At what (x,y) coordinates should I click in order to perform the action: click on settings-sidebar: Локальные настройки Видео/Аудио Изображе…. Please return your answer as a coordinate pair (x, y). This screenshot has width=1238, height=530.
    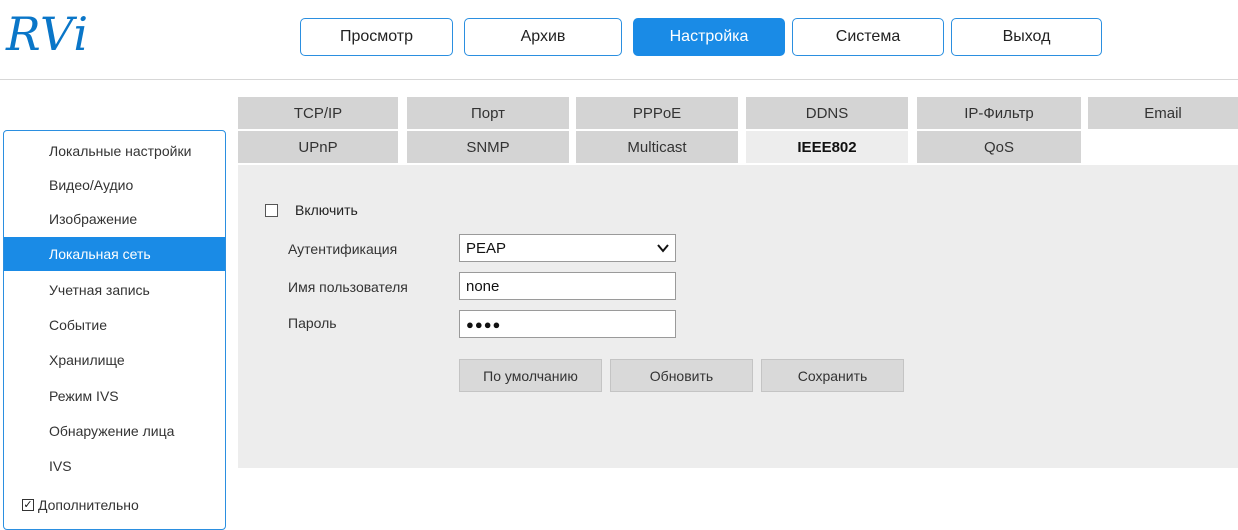
    Looking at the image, I should click on (114, 330).